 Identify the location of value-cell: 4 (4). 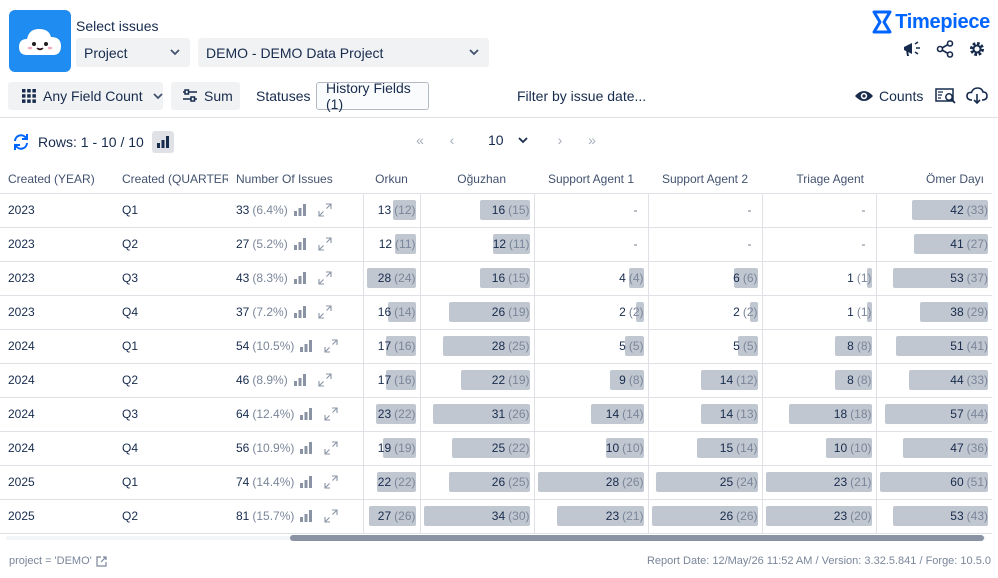
(591, 278).